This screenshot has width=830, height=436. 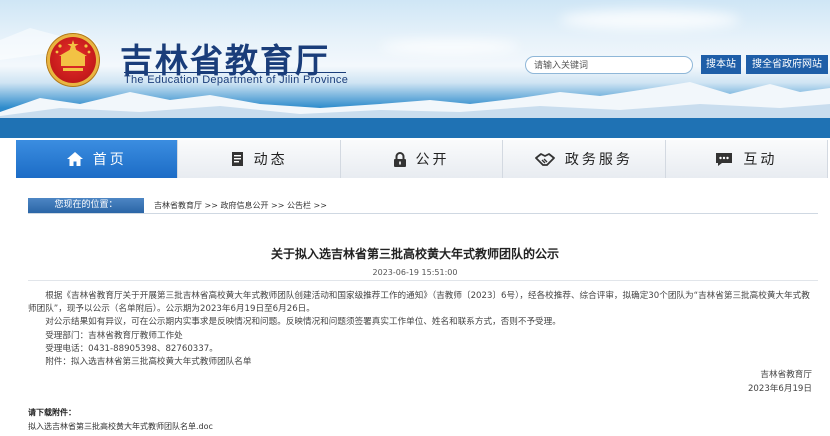 I want to click on nav-item-label: 政务服务, so click(x=598, y=160).